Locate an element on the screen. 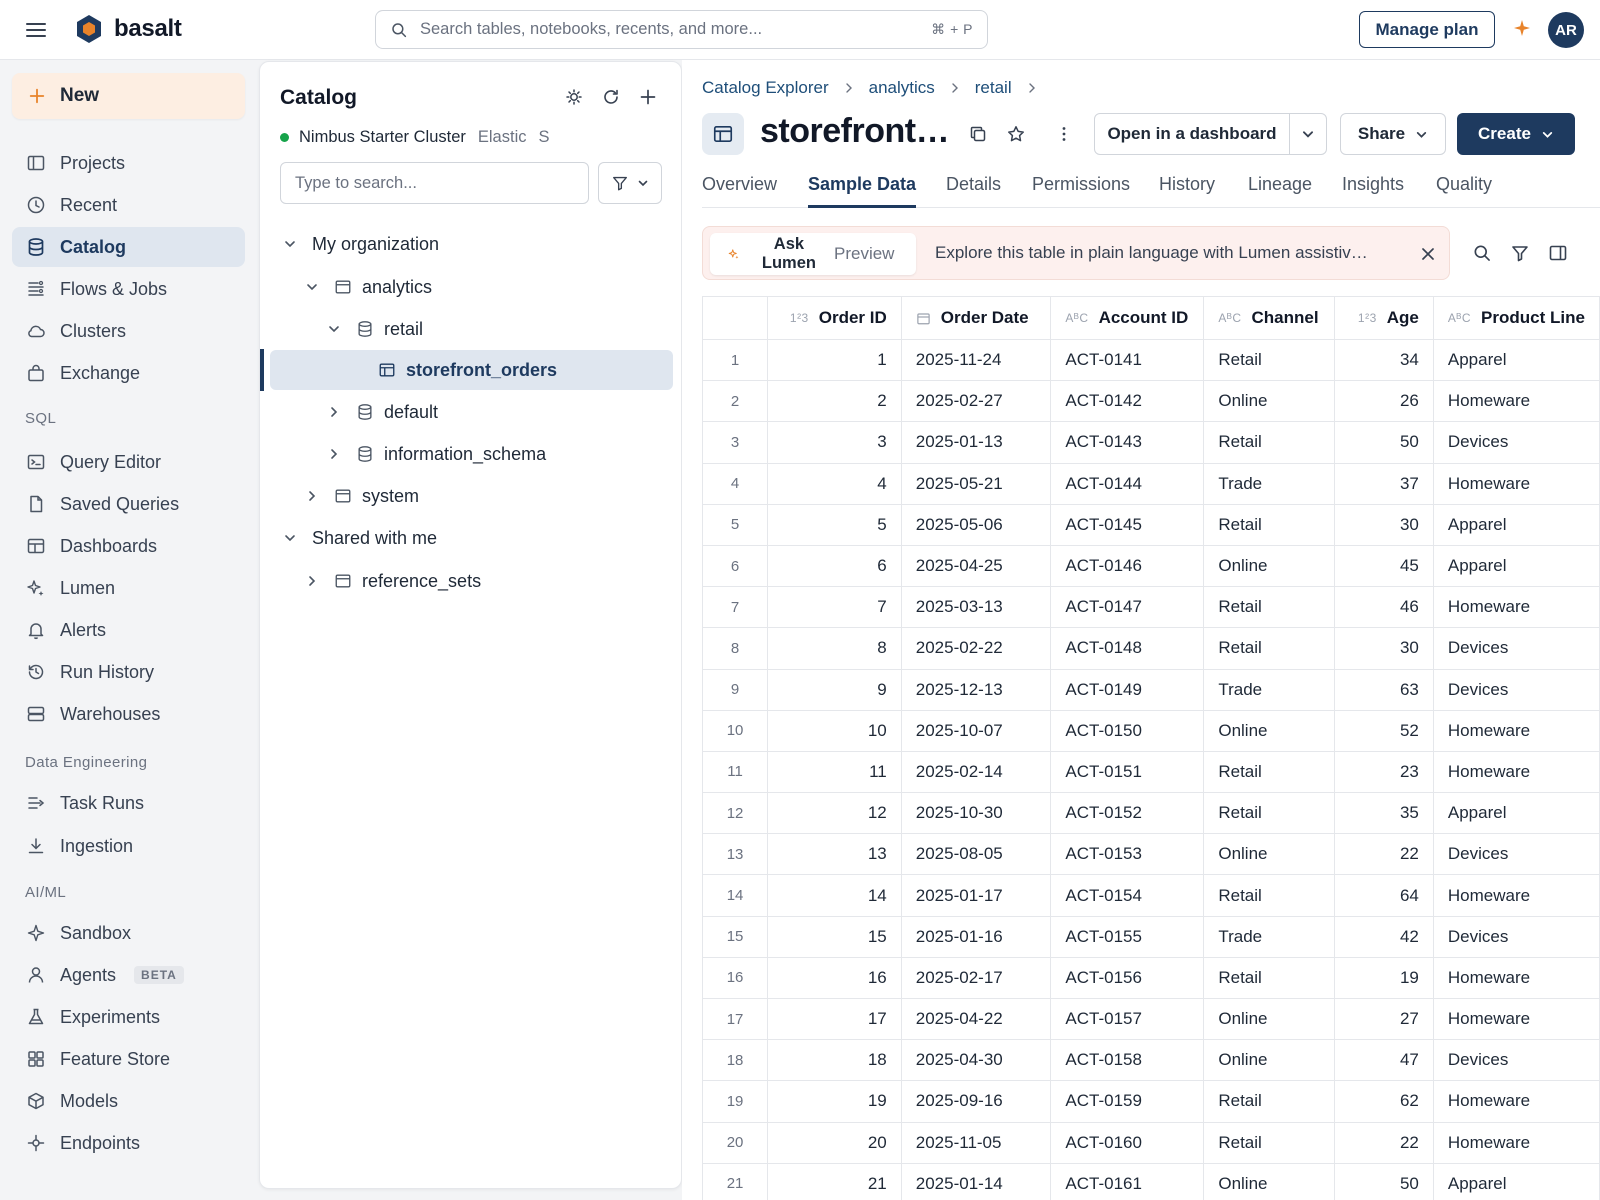 The image size is (1600, 1200). tab-permissions: Permissions is located at coordinates (1081, 187).